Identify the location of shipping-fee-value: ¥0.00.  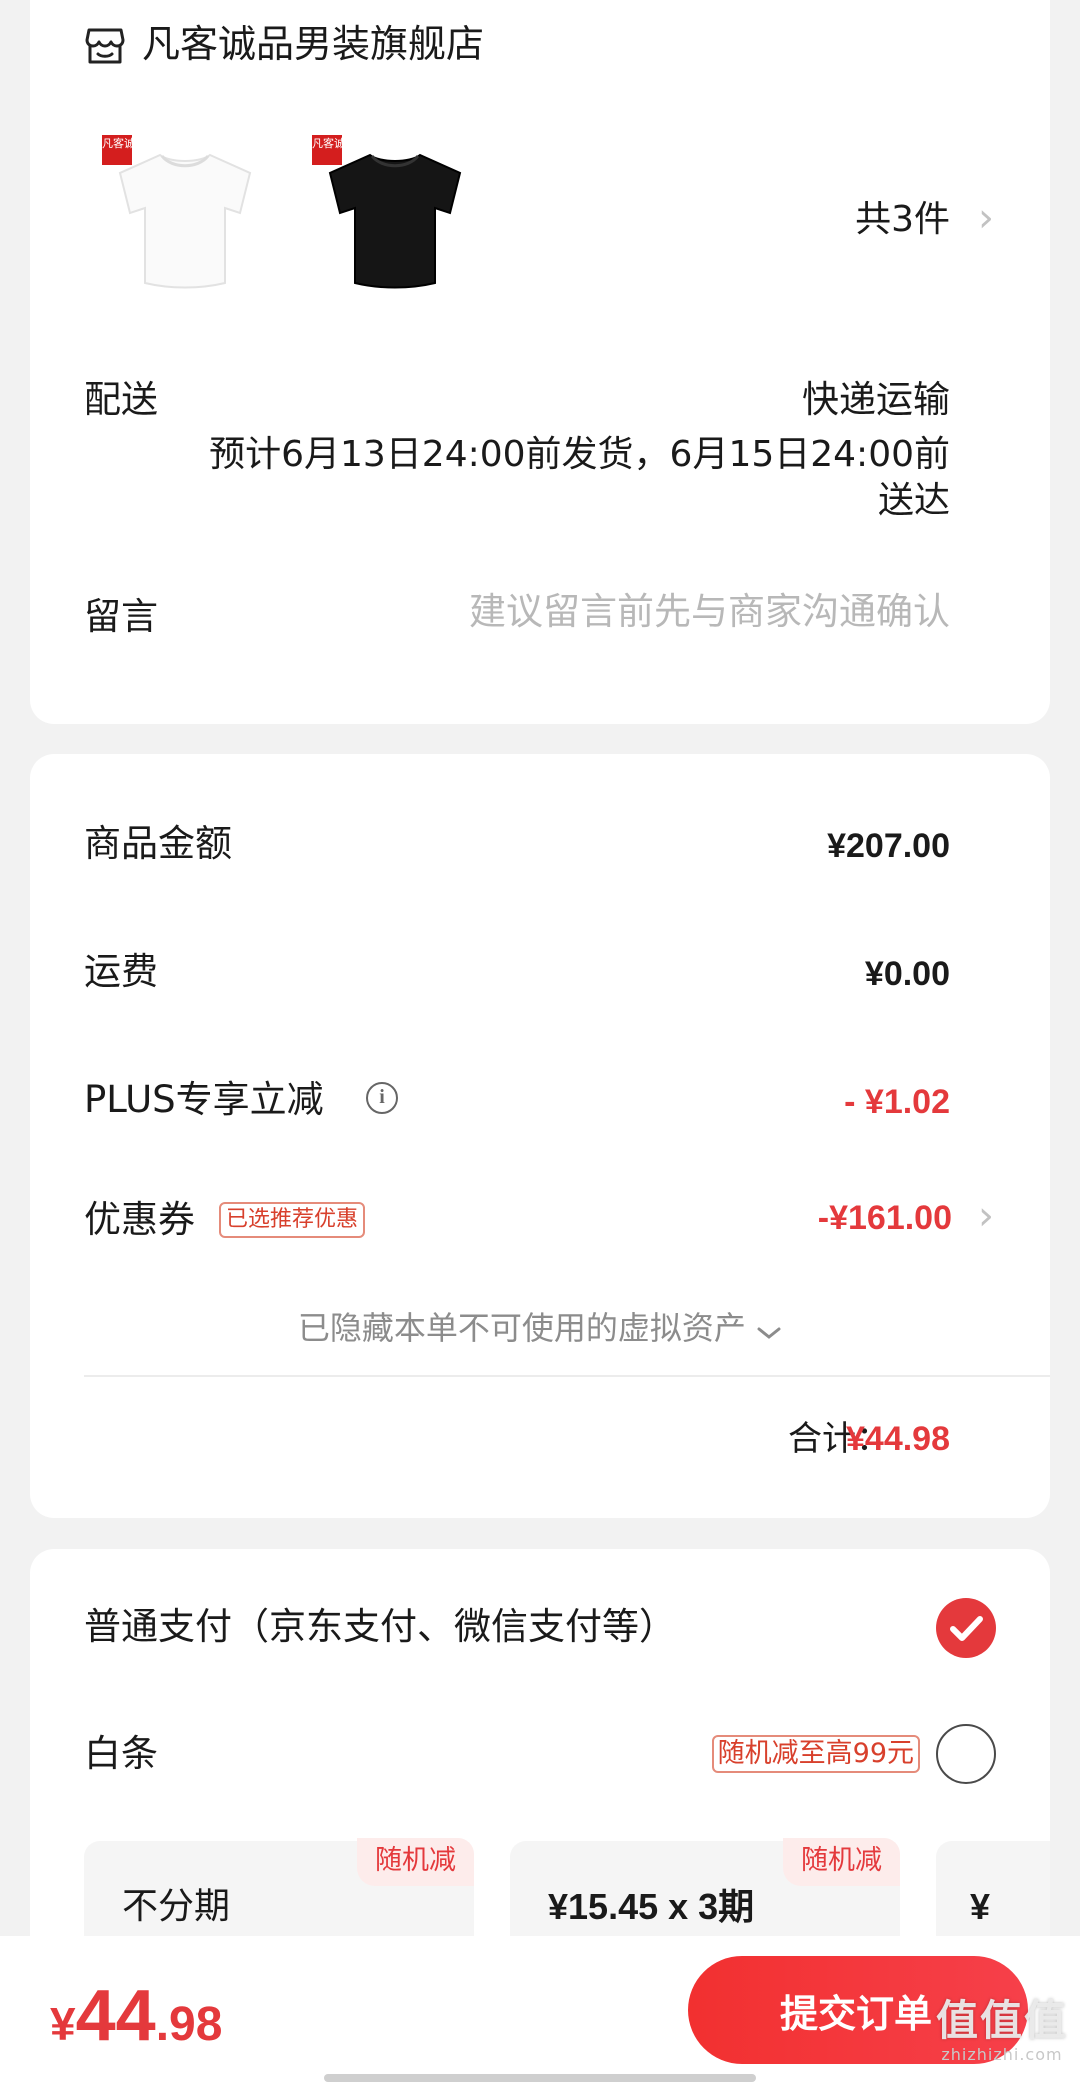
(907, 974).